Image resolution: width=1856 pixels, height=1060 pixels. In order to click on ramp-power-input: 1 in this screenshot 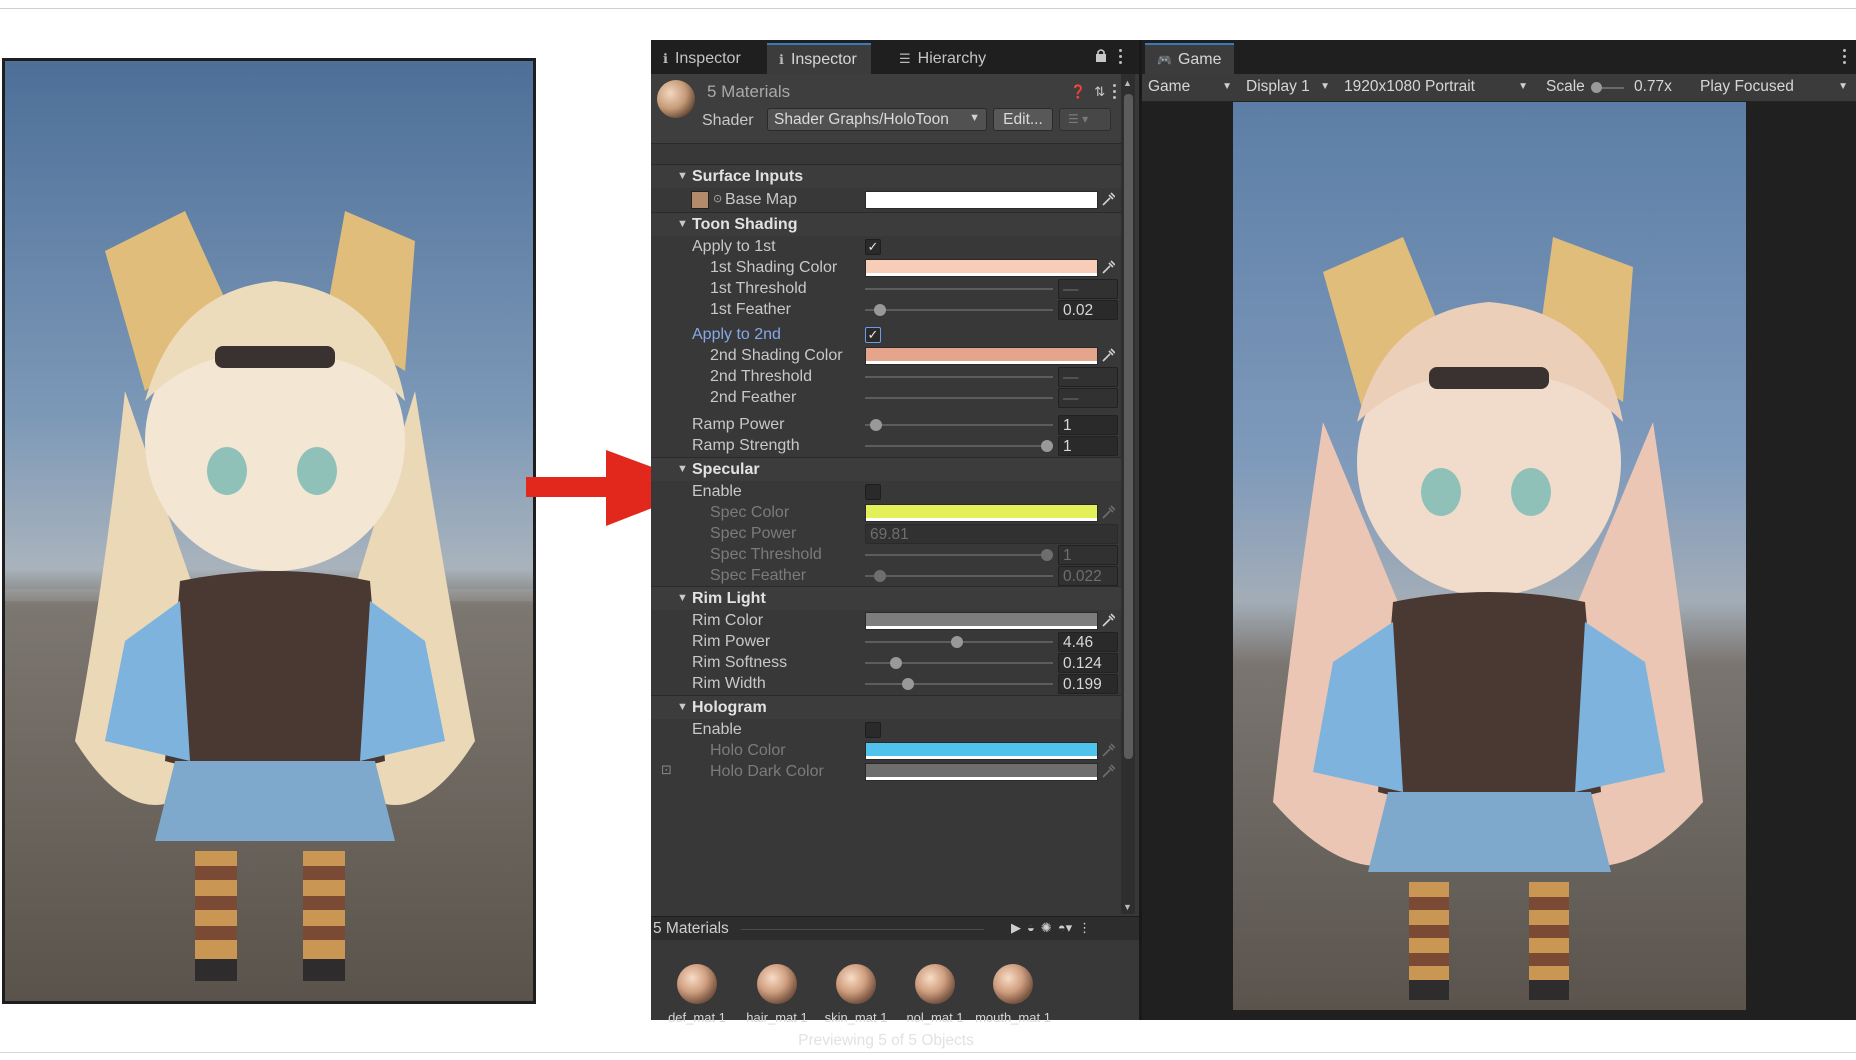, I will do `click(1088, 425)`.